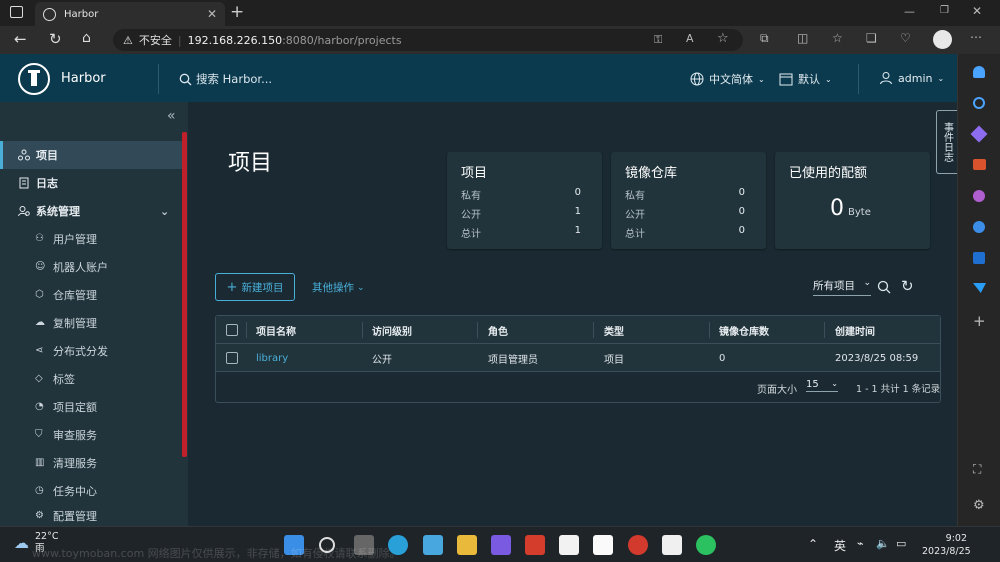  What do you see at coordinates (979, 72) in the screenshot?
I see `notification-bell-icon` at bounding box center [979, 72].